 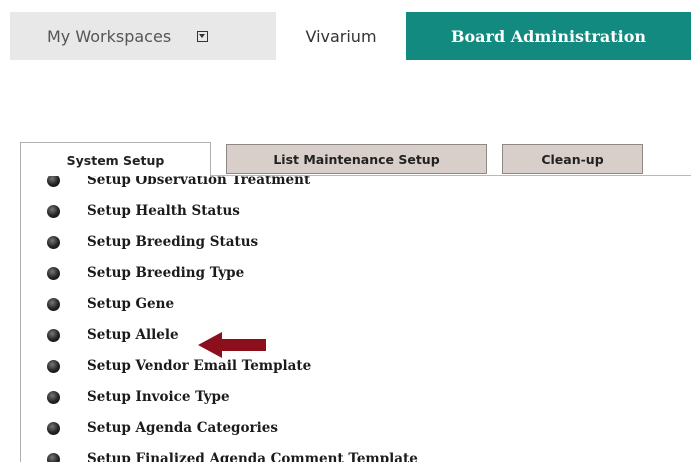 What do you see at coordinates (109, 36) in the screenshot?
I see `my-workspaces-label: My Workspaces` at bounding box center [109, 36].